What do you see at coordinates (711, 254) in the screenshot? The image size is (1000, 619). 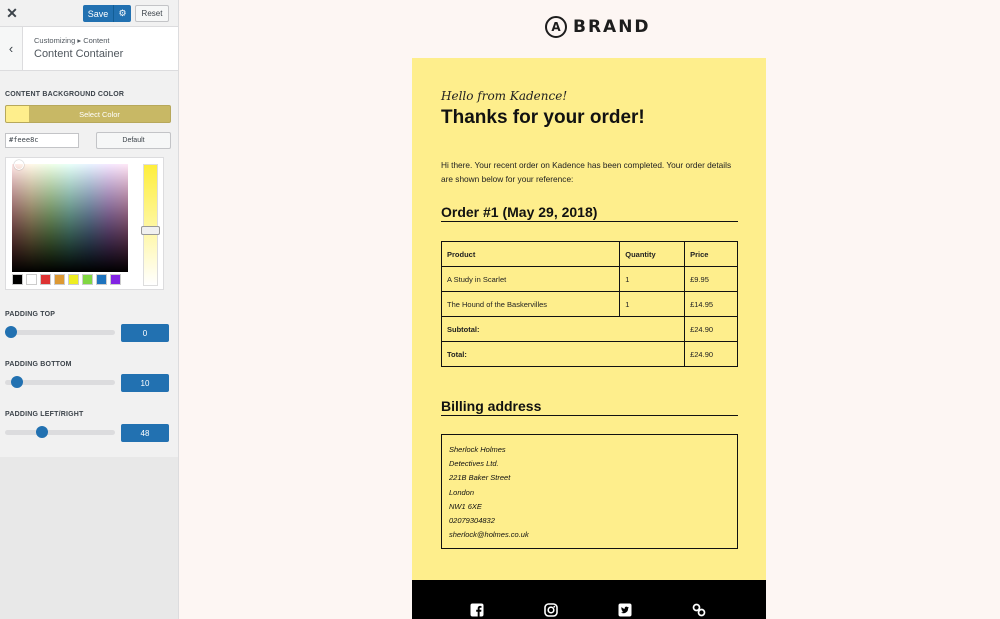 I see `column-header: Price` at bounding box center [711, 254].